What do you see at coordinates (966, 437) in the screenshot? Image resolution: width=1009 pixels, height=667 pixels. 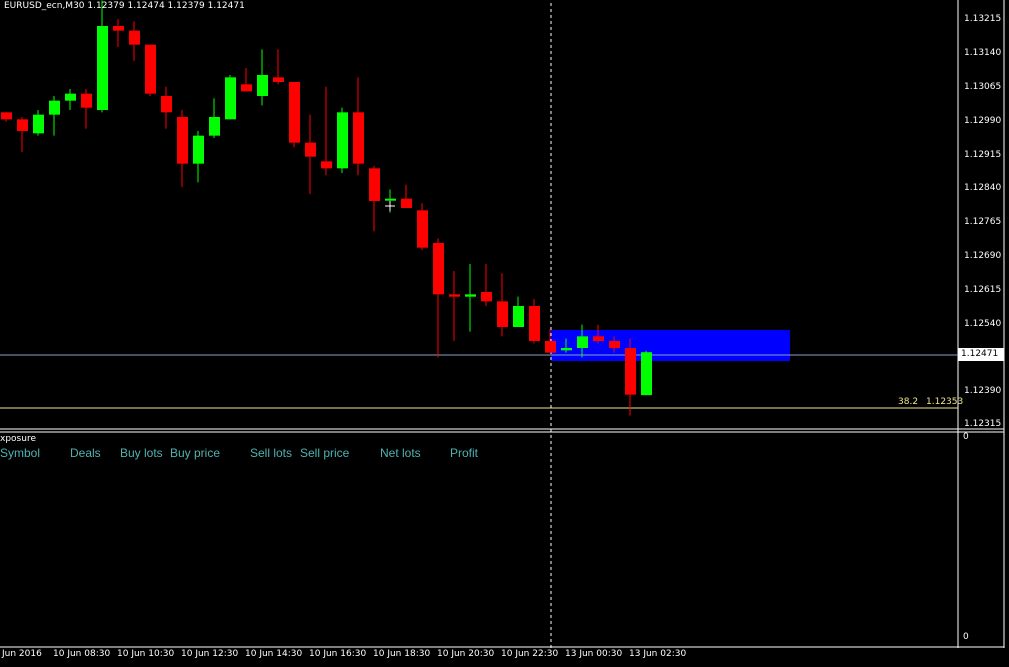 I see `indicator-scale-top: 0` at bounding box center [966, 437].